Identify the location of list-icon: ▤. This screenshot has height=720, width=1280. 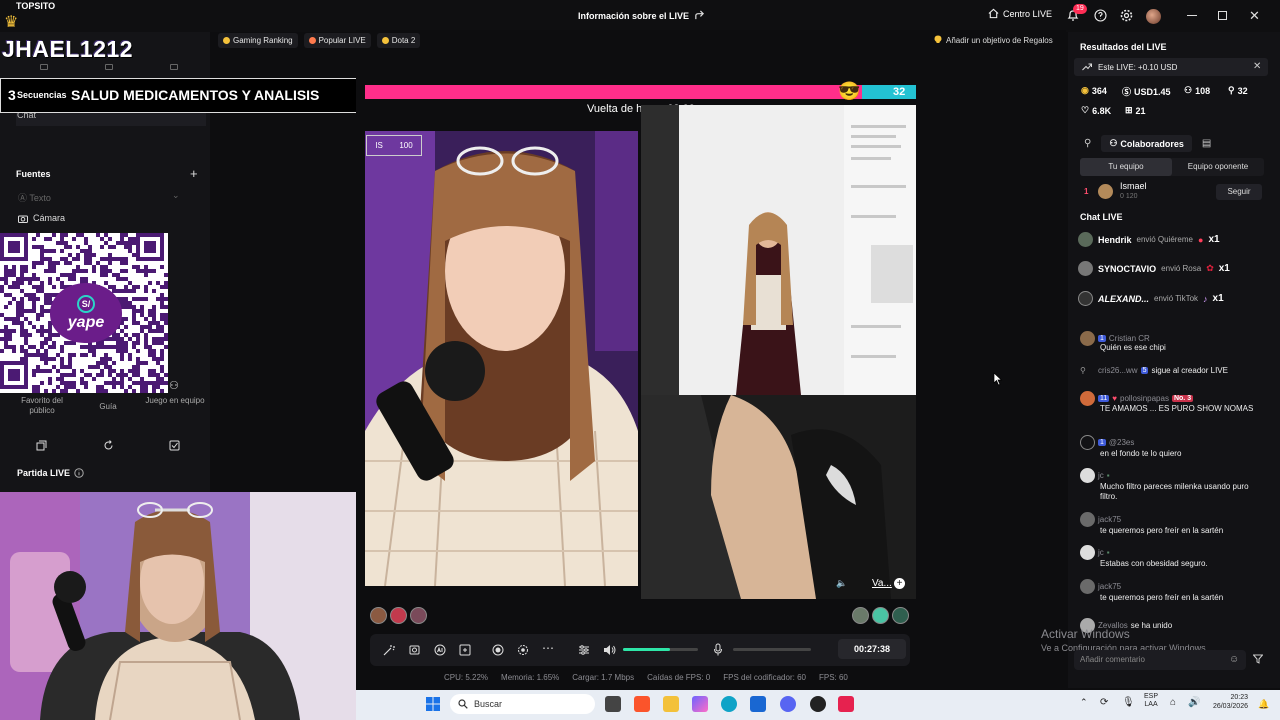
(1206, 143).